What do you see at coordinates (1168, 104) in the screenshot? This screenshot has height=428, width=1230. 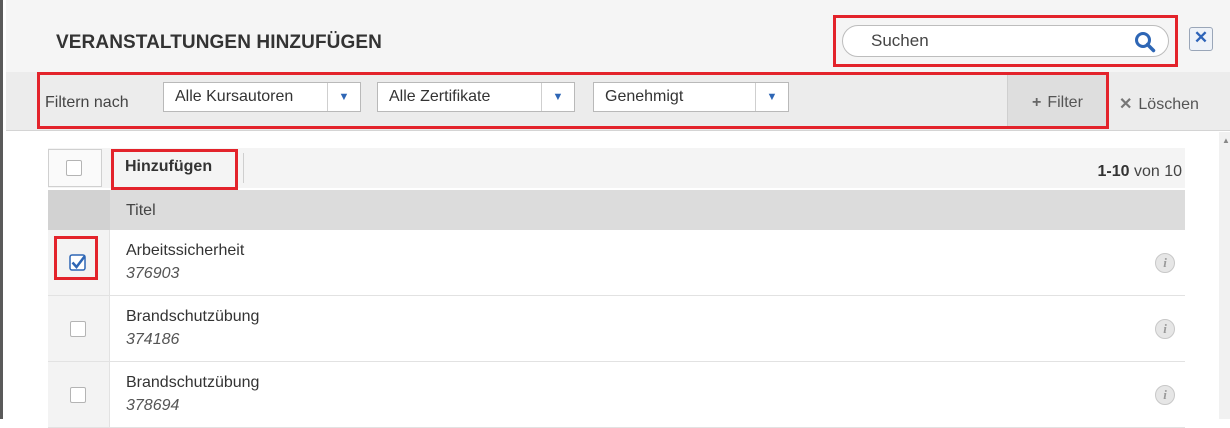 I see `clear-button-label: Löschen` at bounding box center [1168, 104].